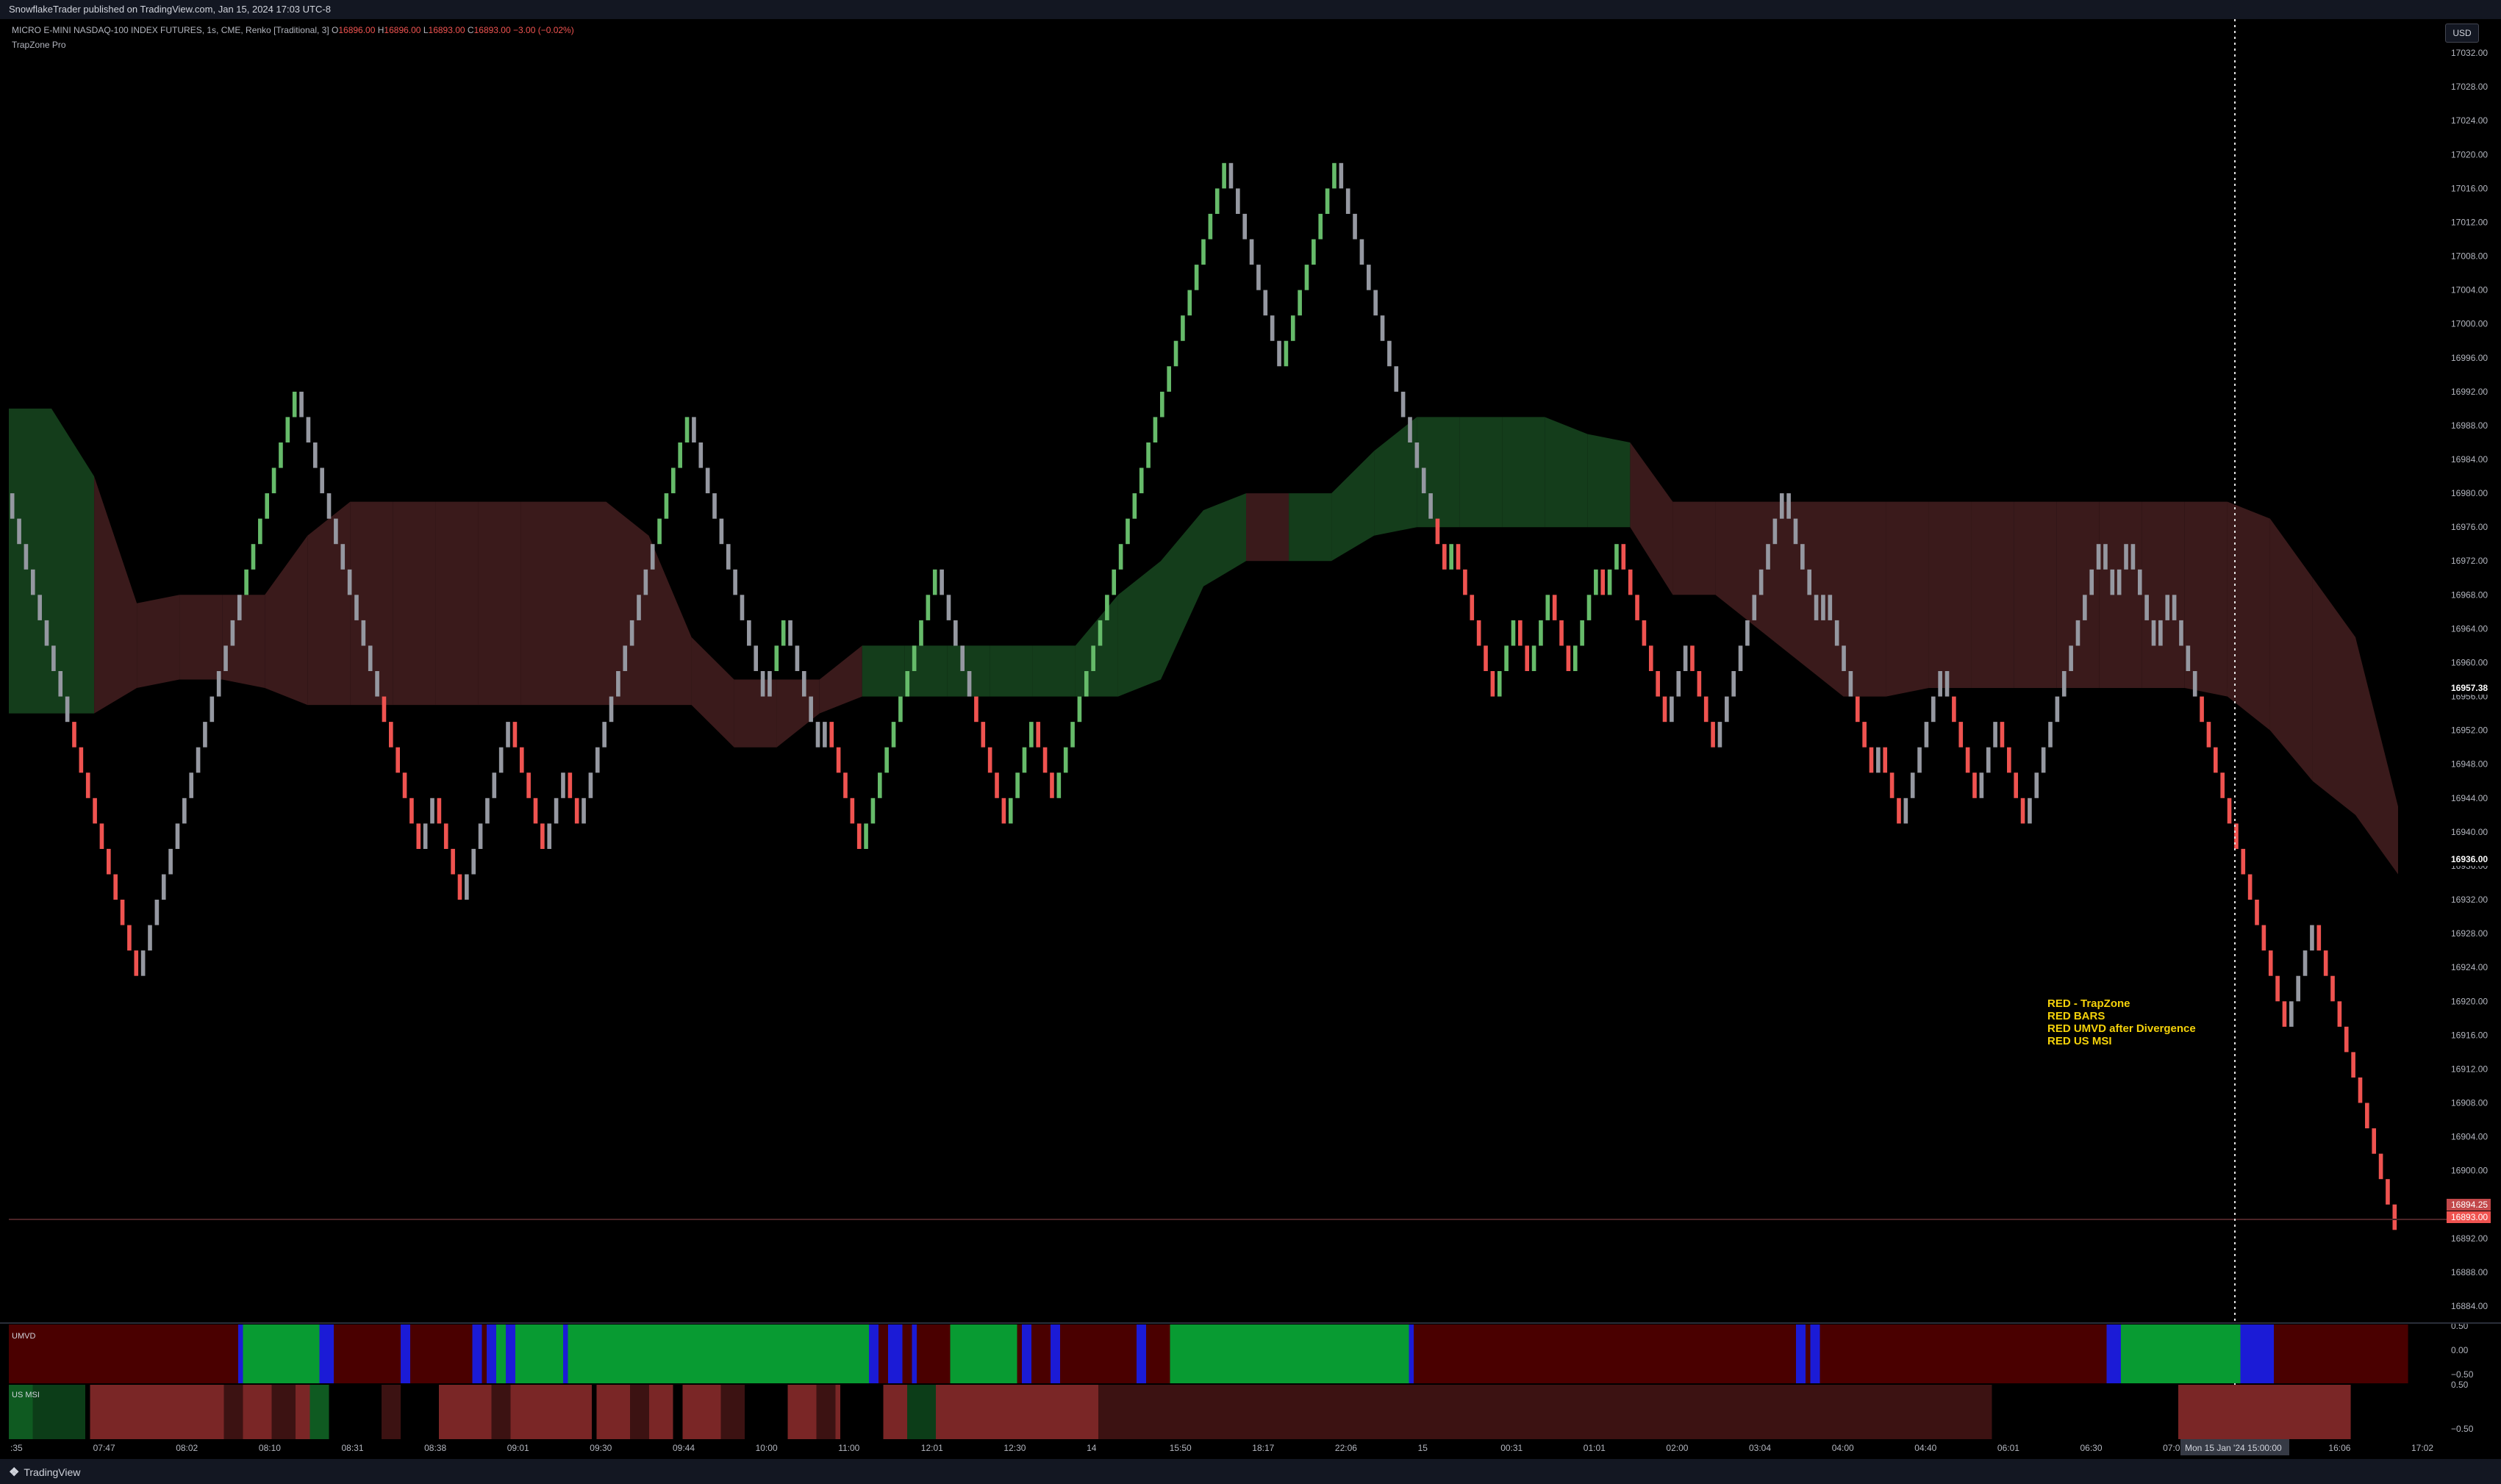 Image resolution: width=2501 pixels, height=1484 pixels. I want to click on us-msi-pane-label: US MSI, so click(26, 1395).